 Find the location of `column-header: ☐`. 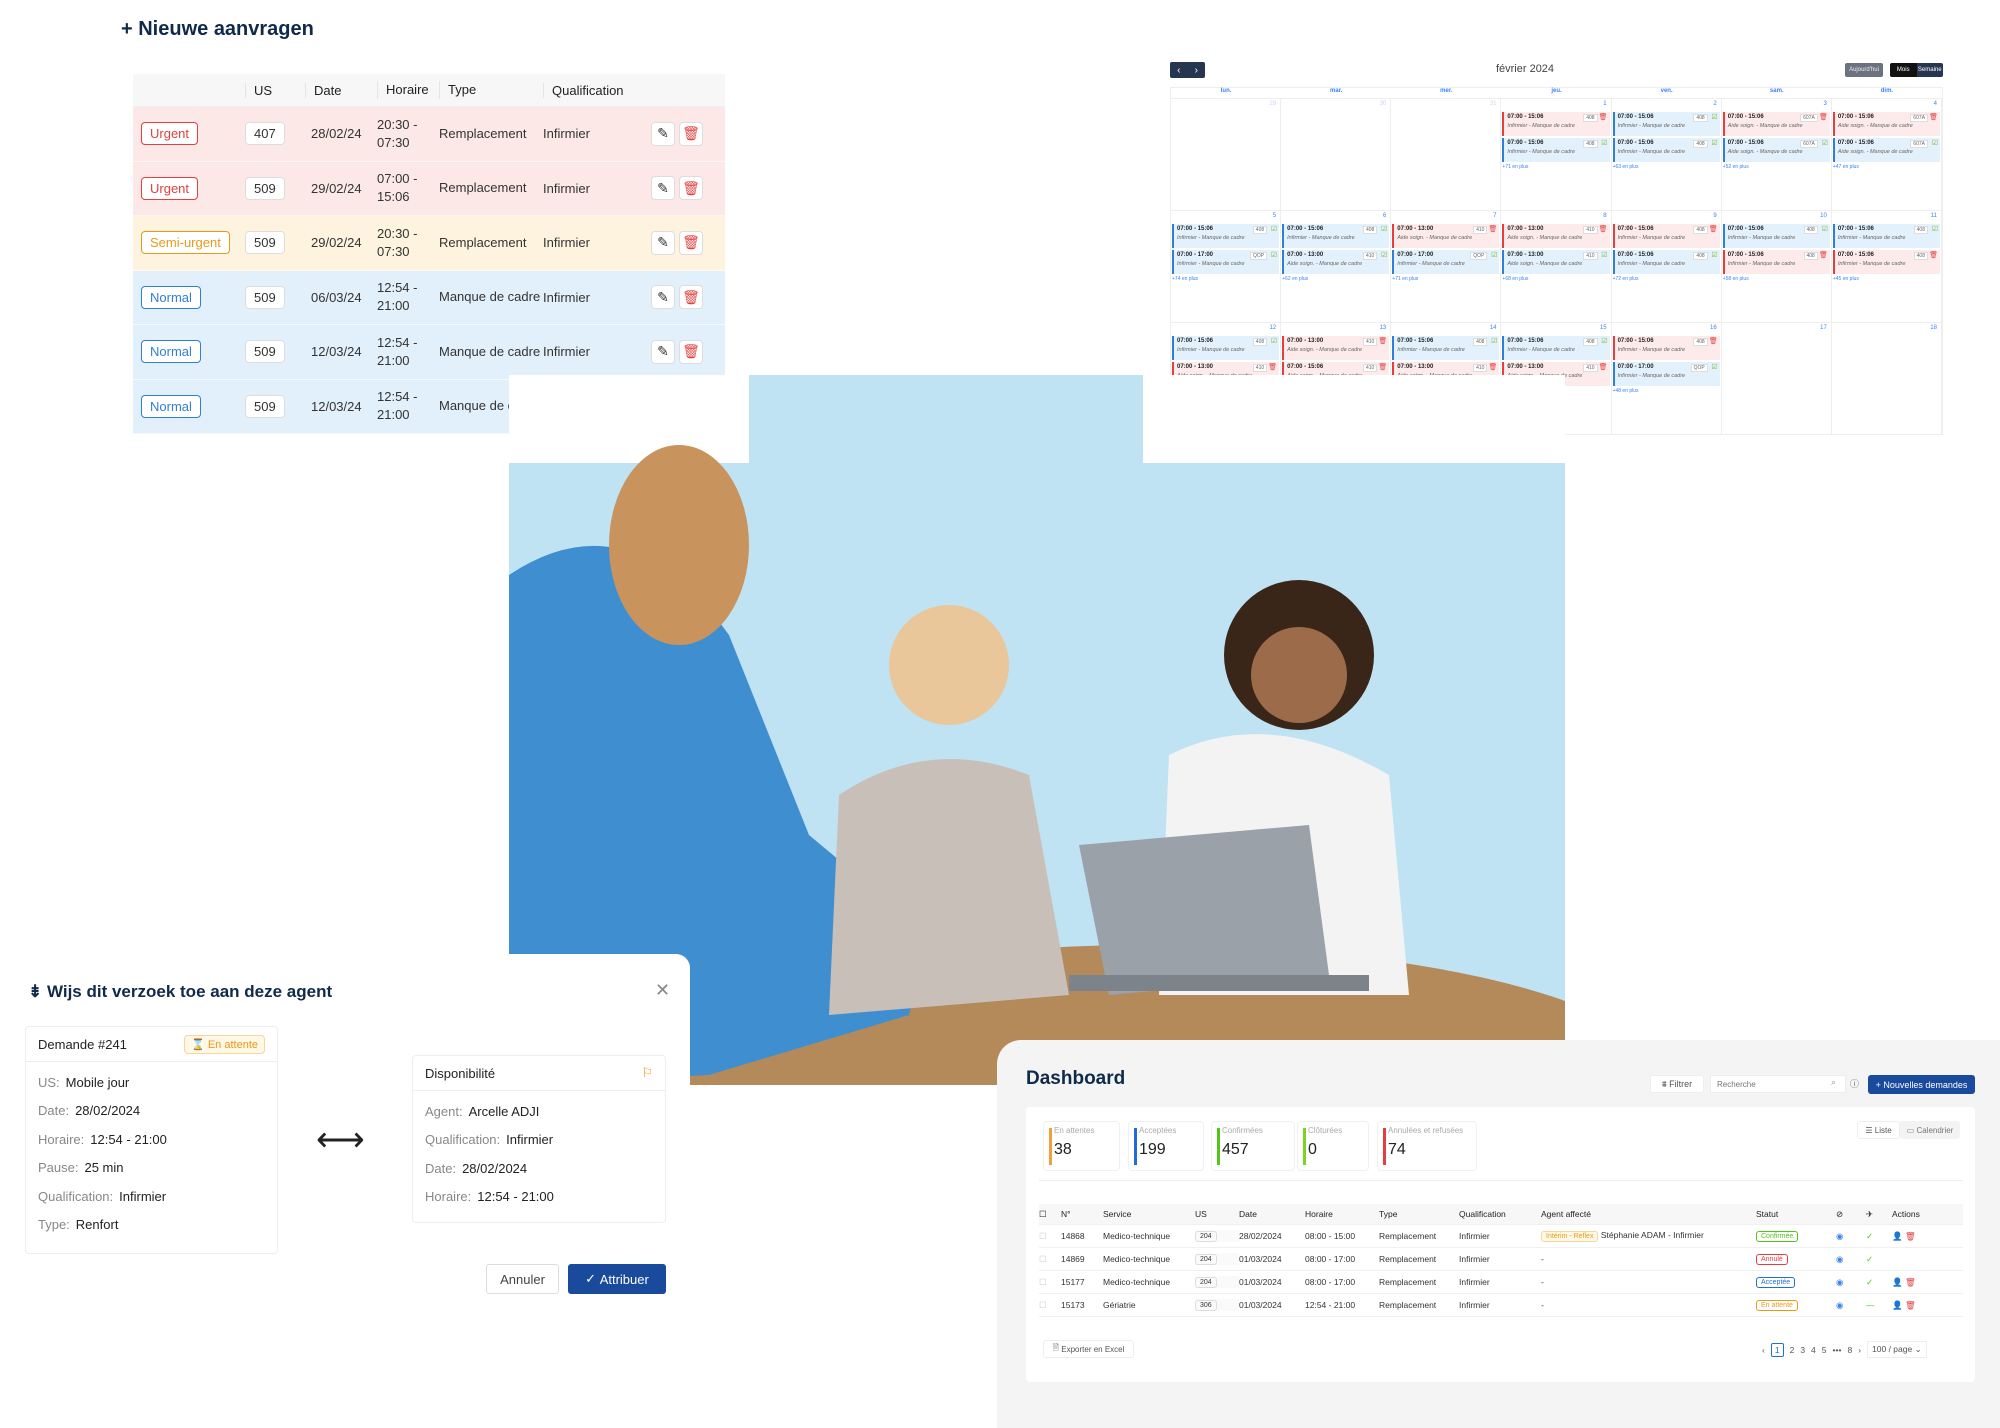

column-header: ☐ is located at coordinates (1050, 1214).